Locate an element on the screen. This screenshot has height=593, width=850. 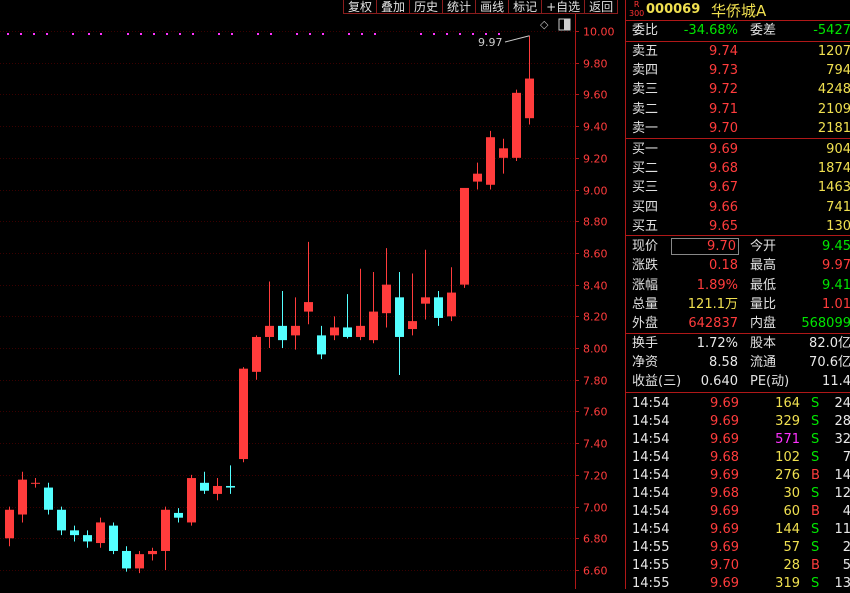
y-tick-label: 6.80 is located at coordinates (595, 539).